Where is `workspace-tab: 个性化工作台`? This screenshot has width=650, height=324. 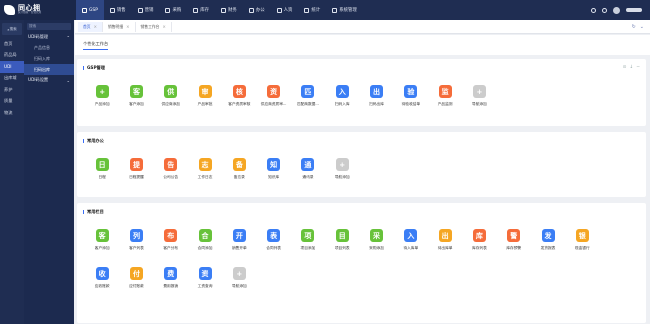
workspace-tab: 个性化工作台 is located at coordinates (96, 45).